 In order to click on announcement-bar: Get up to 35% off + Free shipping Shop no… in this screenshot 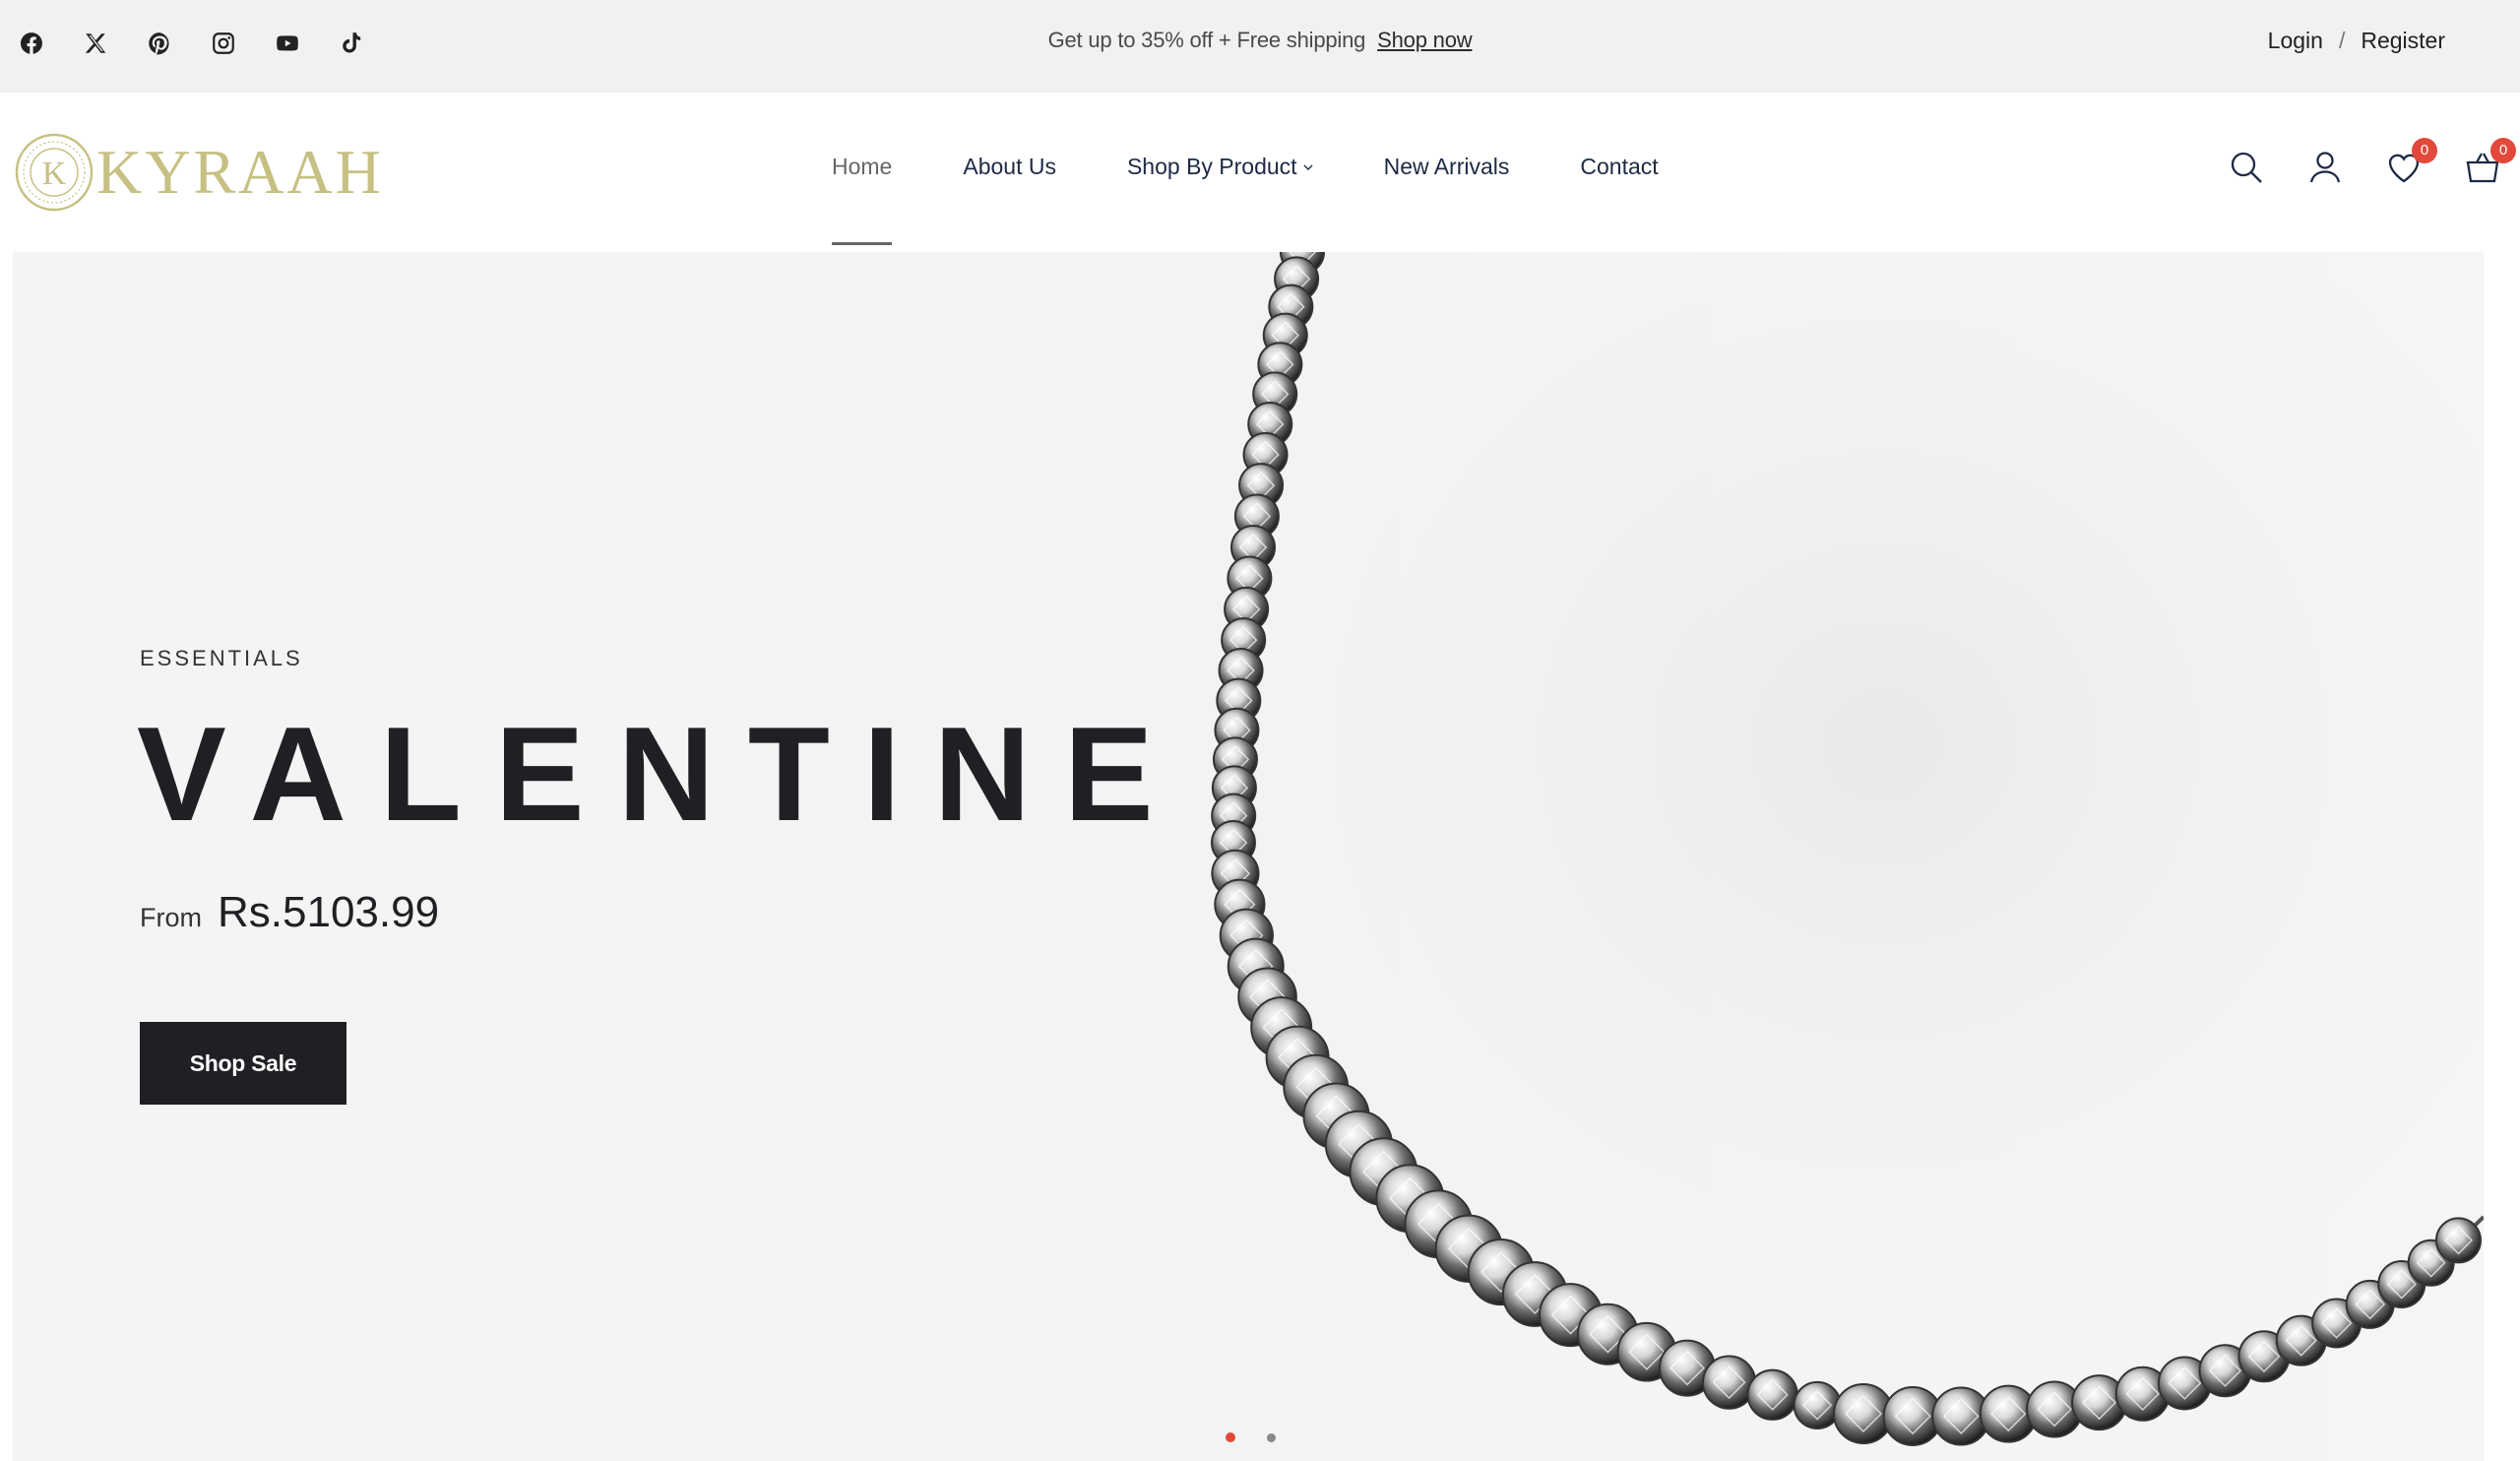, I will do `click(1260, 46)`.